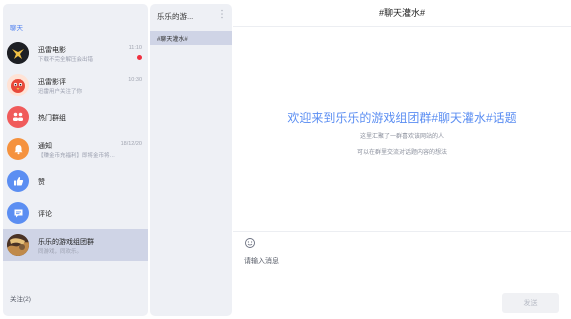  What do you see at coordinates (18, 181) in the screenshot?
I see `thumb-up-icon` at bounding box center [18, 181].